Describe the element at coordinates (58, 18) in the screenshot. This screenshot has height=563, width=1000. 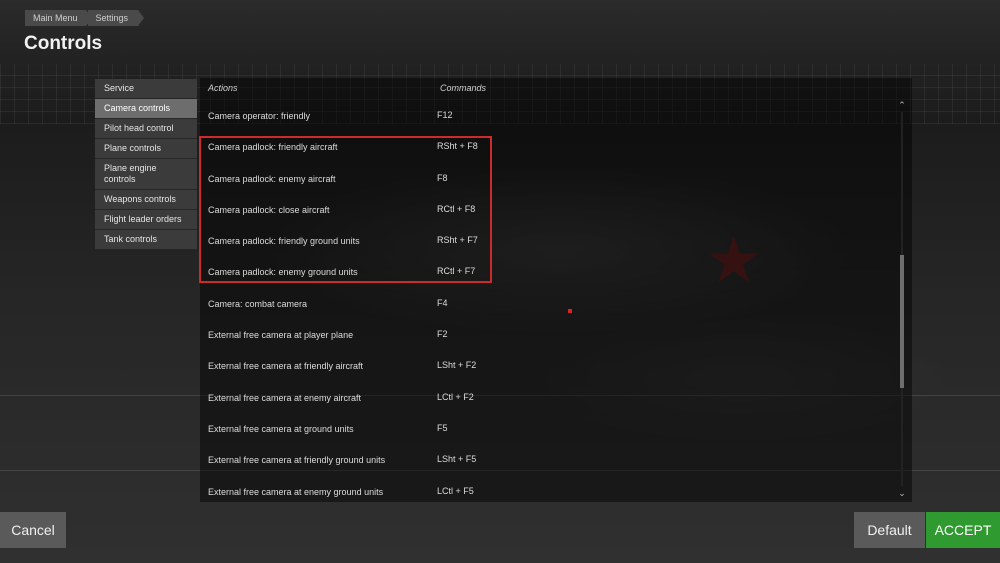
I see `breadcrumb-main-menu: Main Menu` at that location.